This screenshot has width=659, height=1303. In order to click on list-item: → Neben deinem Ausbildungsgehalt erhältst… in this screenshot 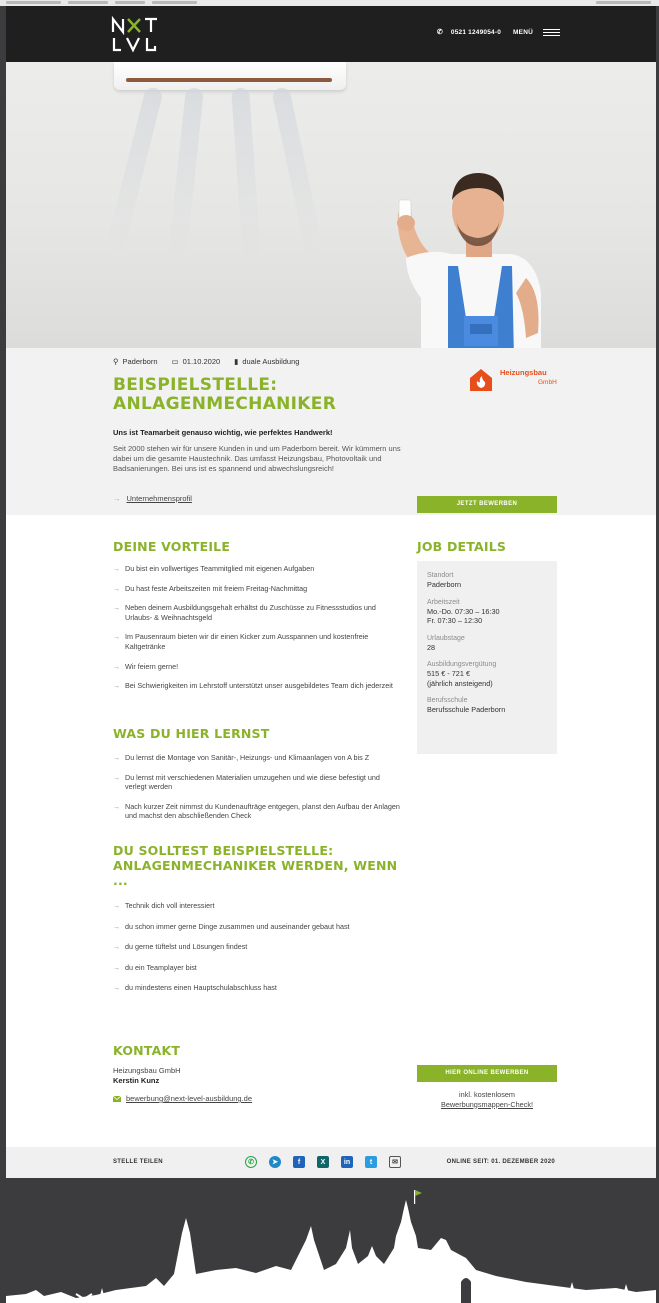, I will do `click(244, 612)`.